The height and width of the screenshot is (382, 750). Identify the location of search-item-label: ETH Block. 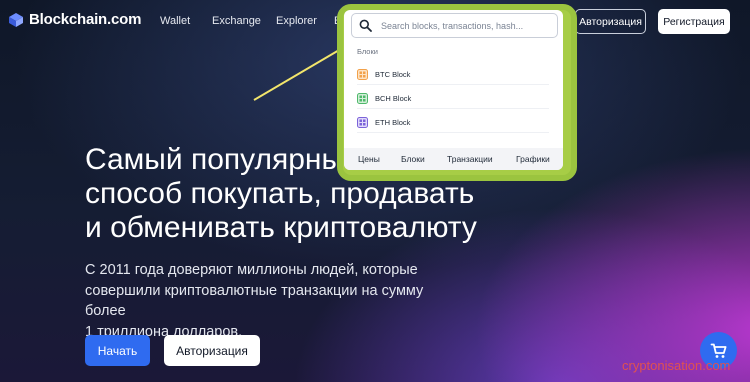
(393, 122).